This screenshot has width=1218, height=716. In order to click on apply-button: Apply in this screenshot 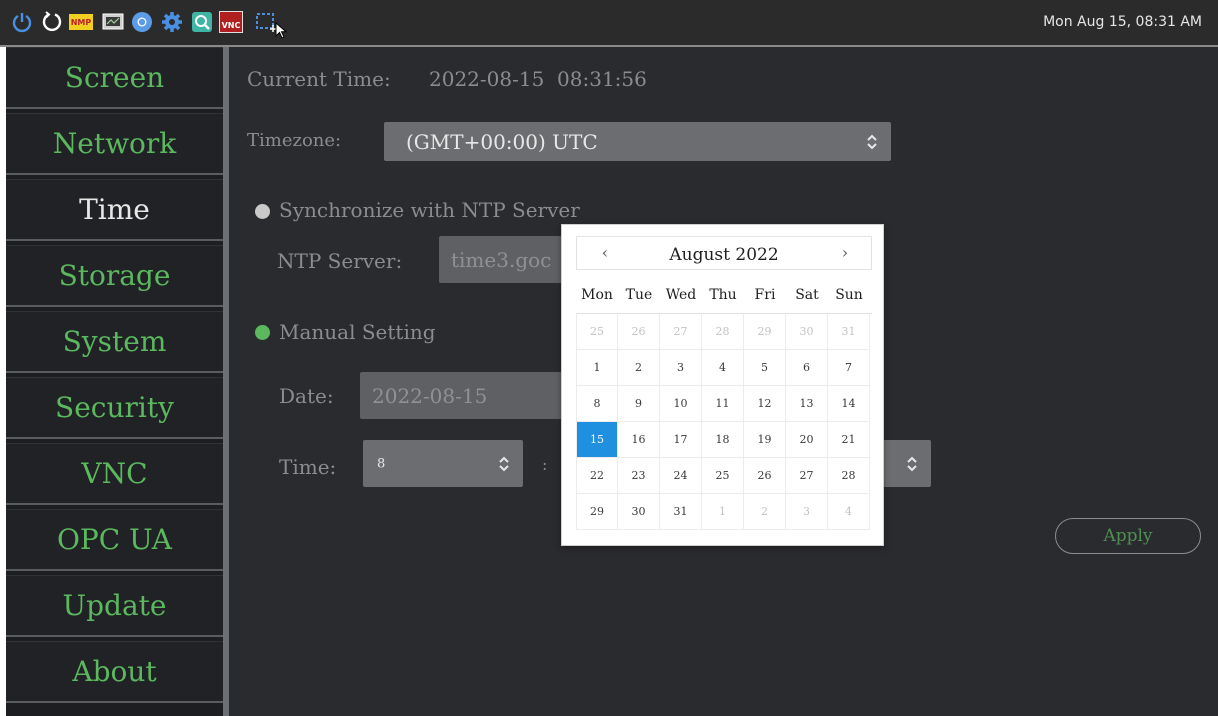, I will do `click(1128, 536)`.